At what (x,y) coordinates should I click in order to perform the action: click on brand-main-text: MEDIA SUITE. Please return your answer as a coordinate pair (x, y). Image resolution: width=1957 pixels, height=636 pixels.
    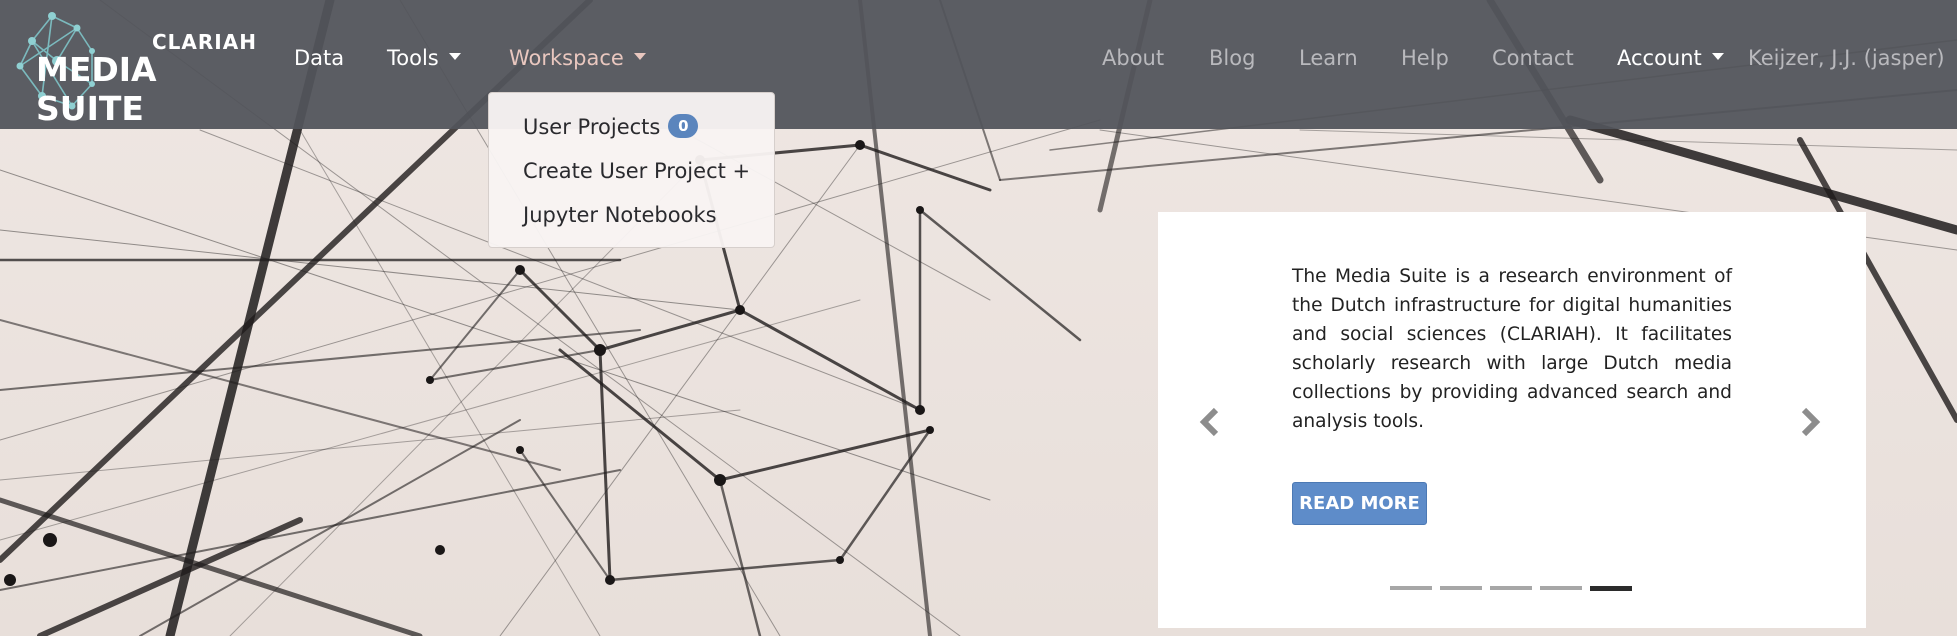
    Looking at the image, I should click on (96, 89).